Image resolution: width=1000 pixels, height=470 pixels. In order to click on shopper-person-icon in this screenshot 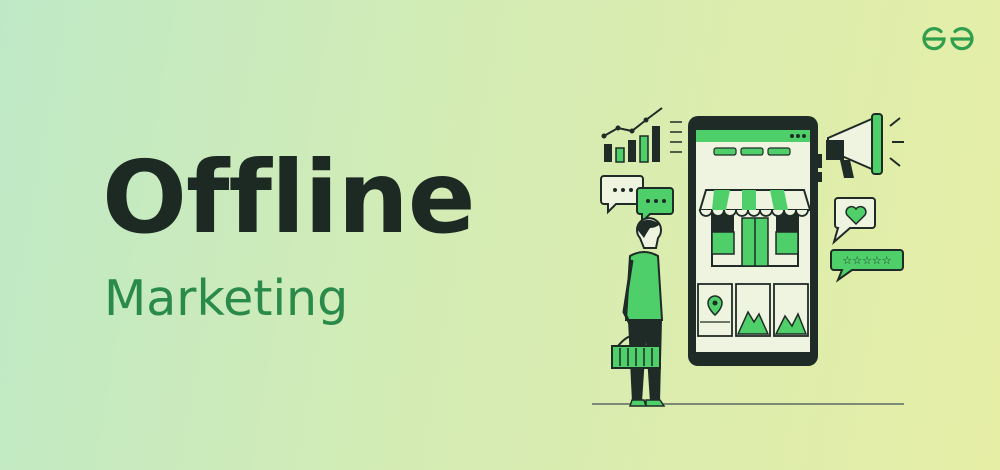, I will do `click(638, 312)`.